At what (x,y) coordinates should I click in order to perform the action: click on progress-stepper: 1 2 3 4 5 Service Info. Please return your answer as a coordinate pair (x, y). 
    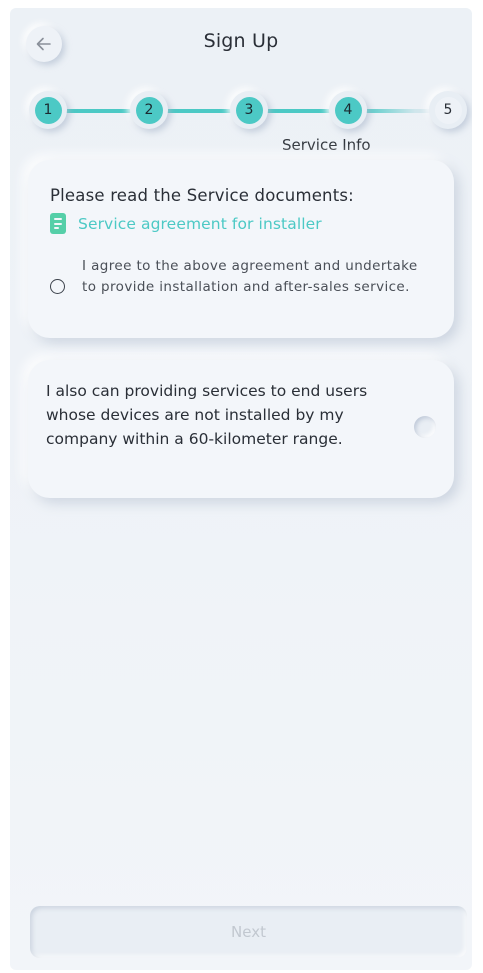
    Looking at the image, I should click on (241, 123).